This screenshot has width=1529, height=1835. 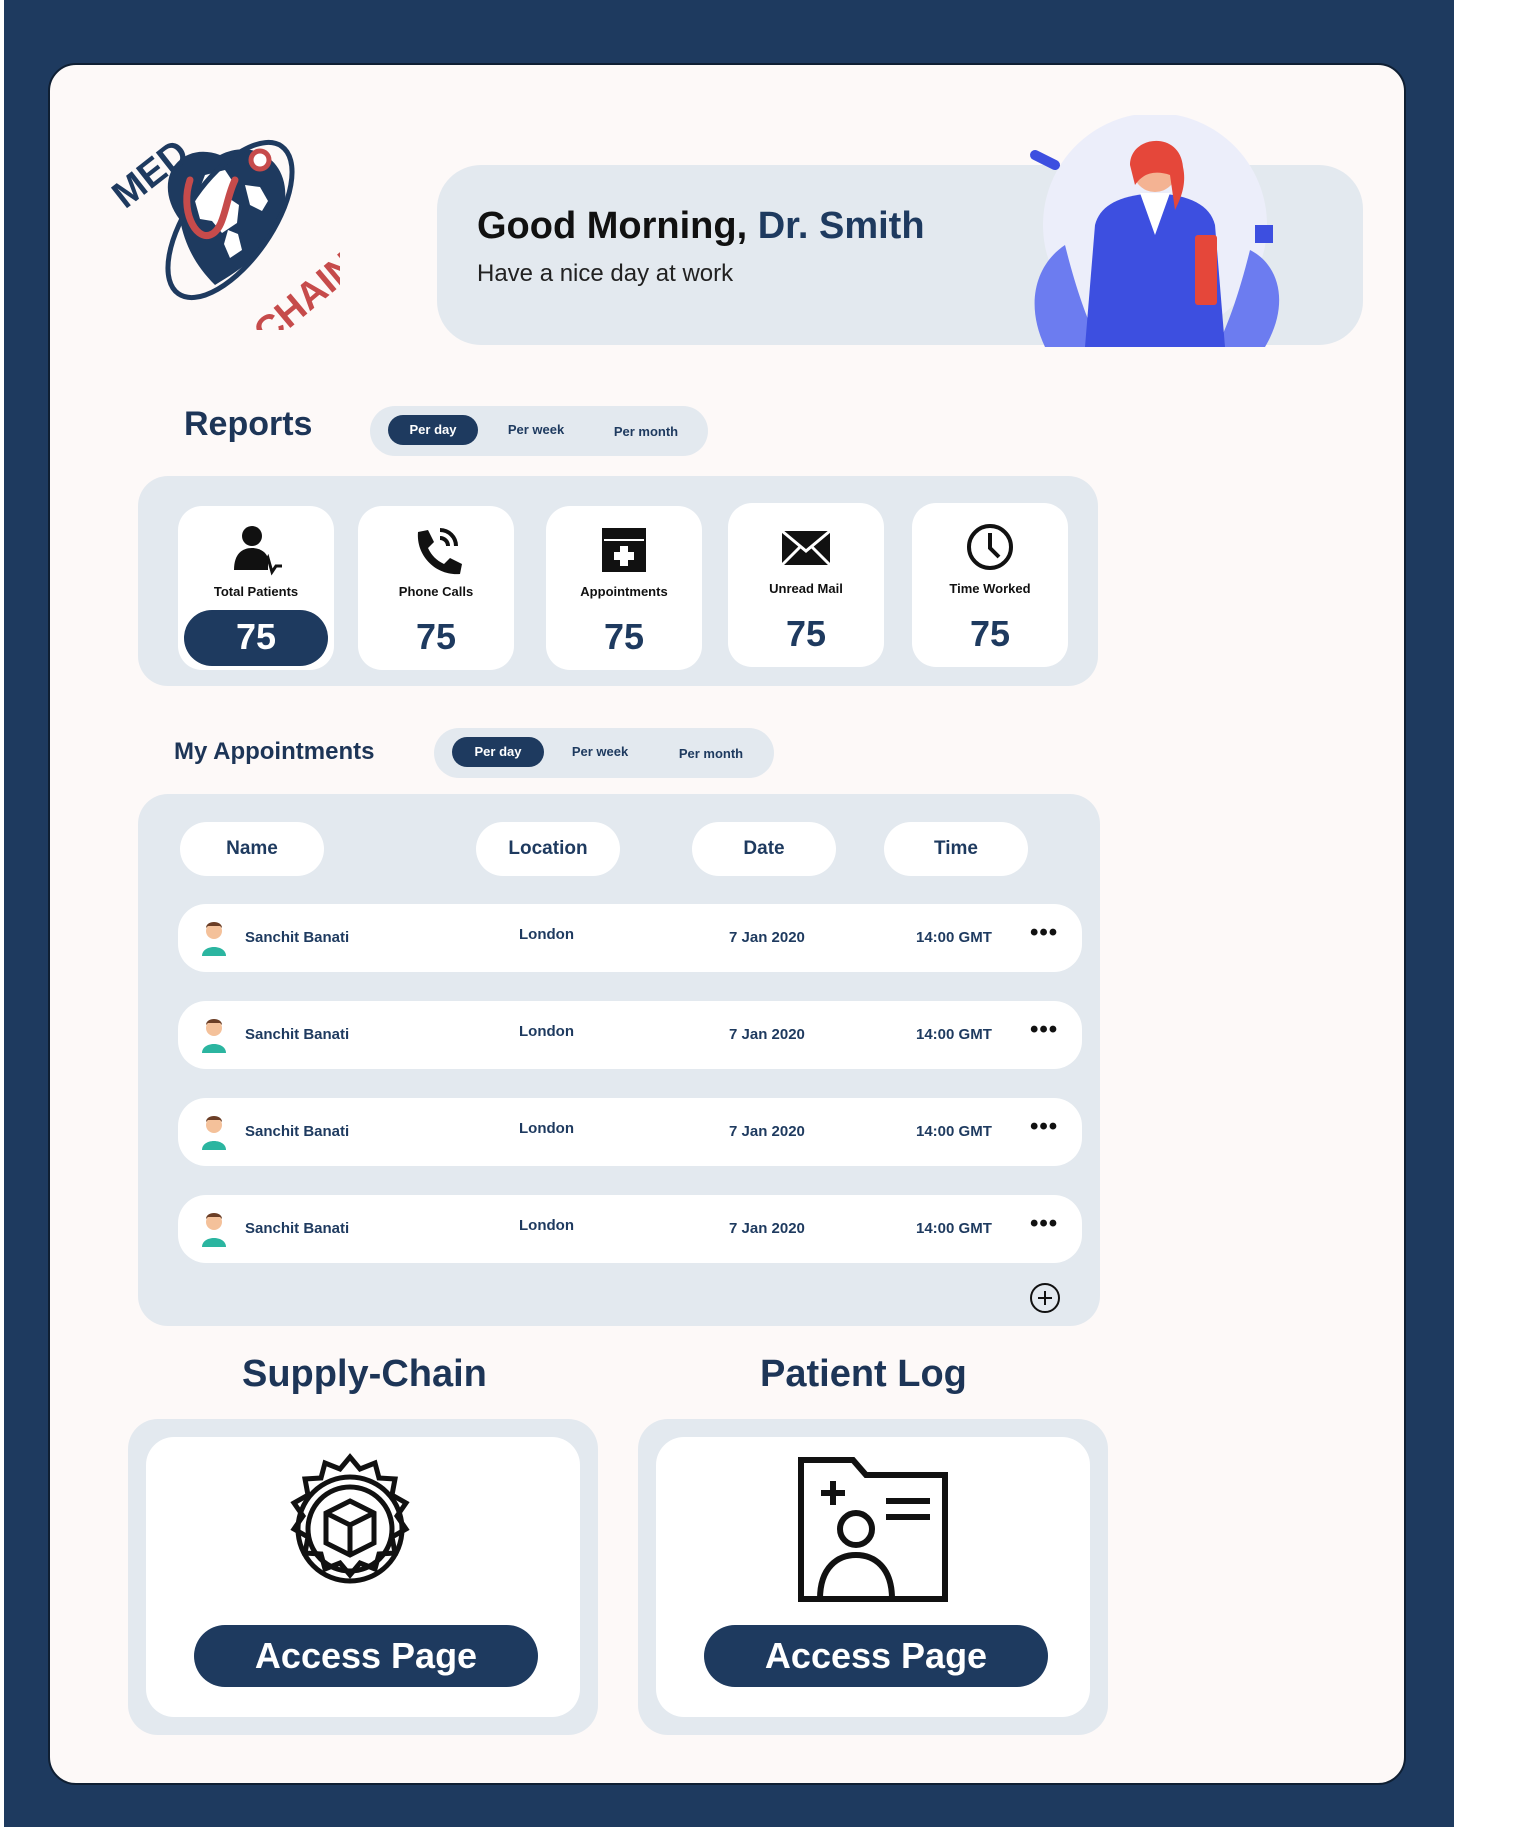 I want to click on greeting-subtitle: Have a nice day at work, so click(x=605, y=273).